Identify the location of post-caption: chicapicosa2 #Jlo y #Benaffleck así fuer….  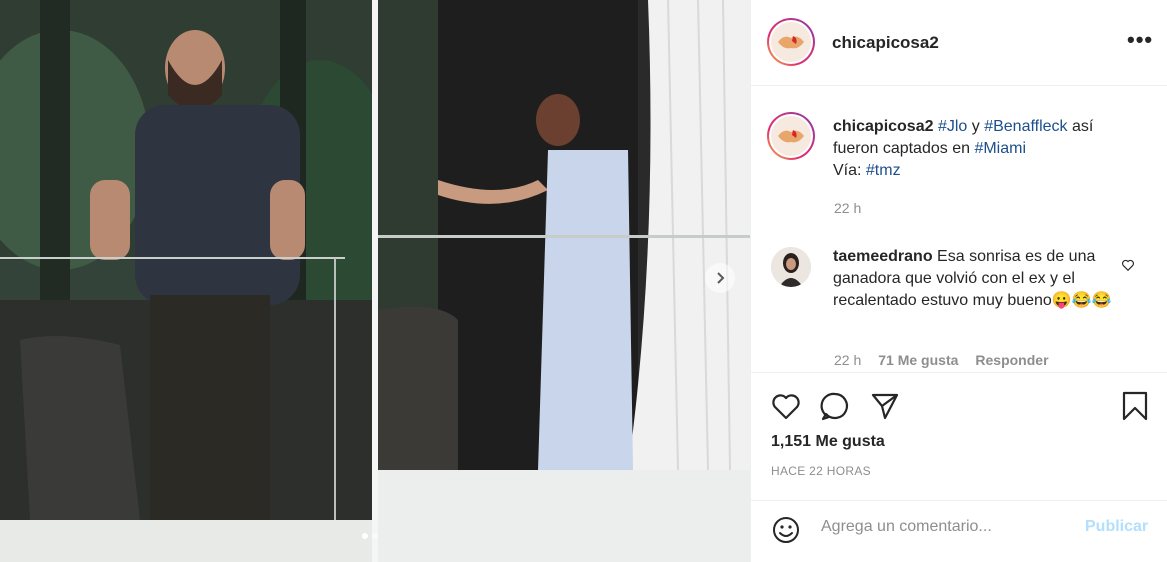
(983, 149).